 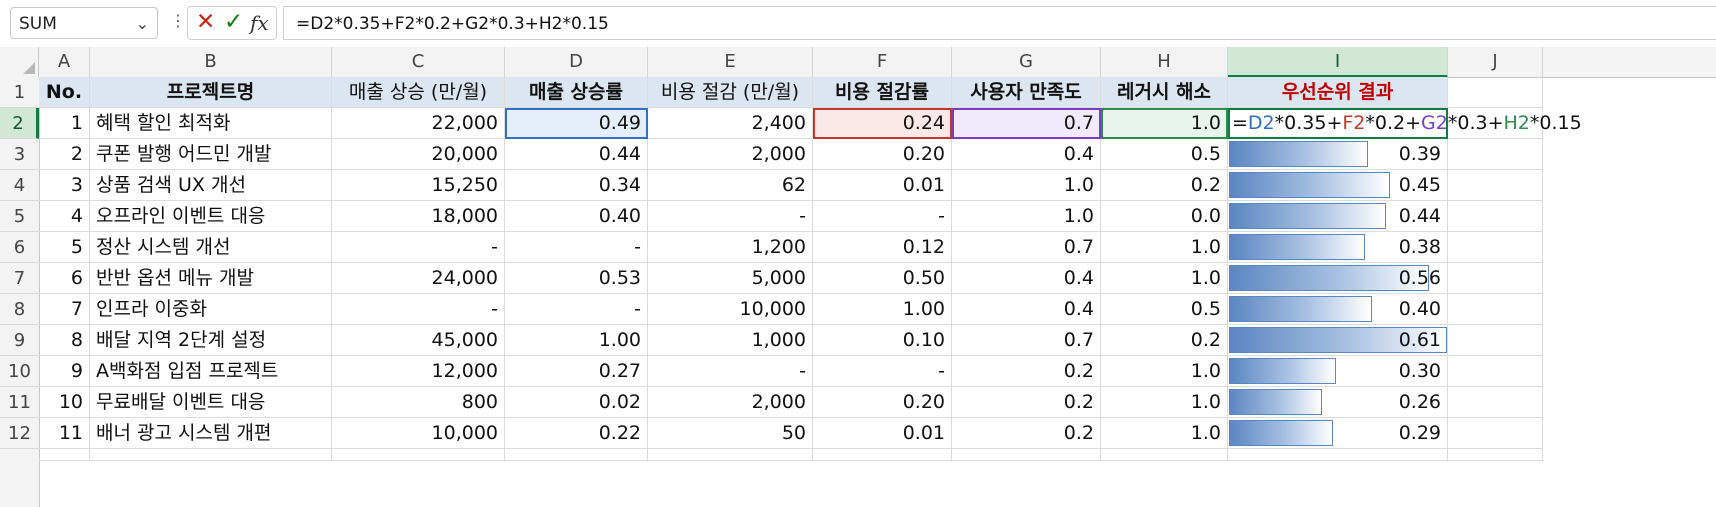 What do you see at coordinates (211, 309) in the screenshot?
I see `cell-project-name: 인프라 이중화` at bounding box center [211, 309].